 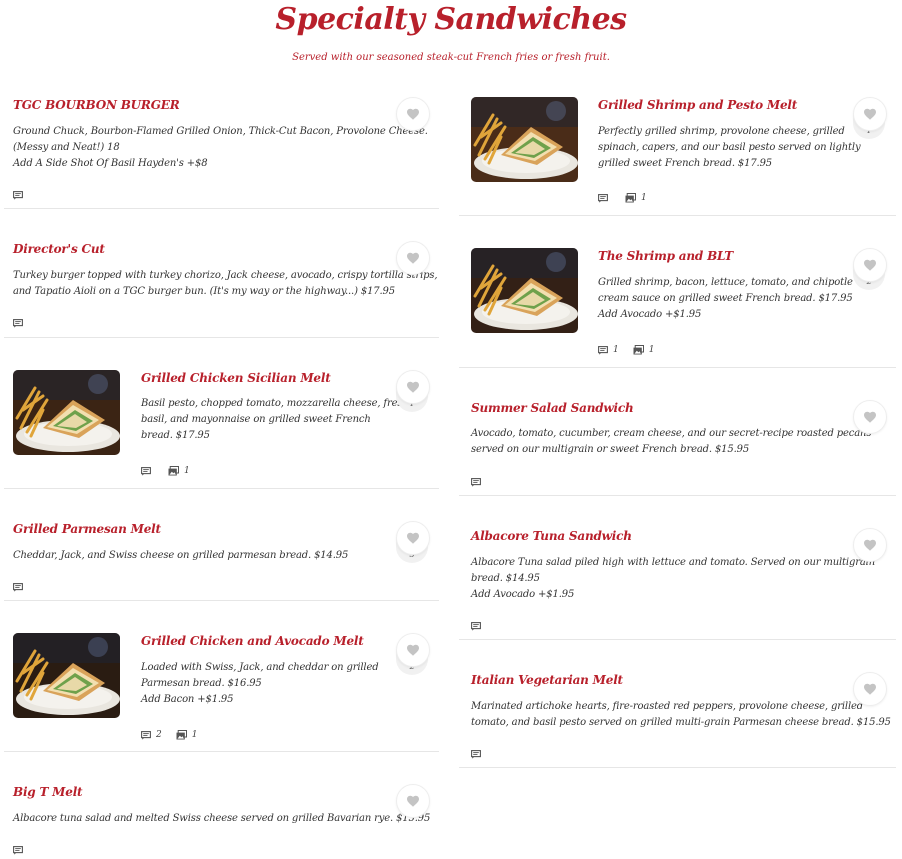 I want to click on menu-item-meta: 11, so click(x=633, y=347).